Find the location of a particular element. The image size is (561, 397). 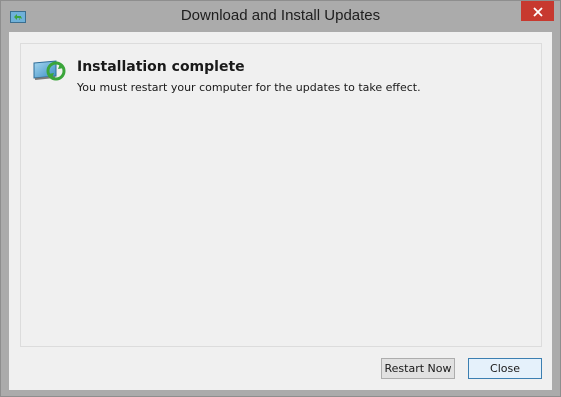

title-bar: Download and Install Updates is located at coordinates (280, 16).